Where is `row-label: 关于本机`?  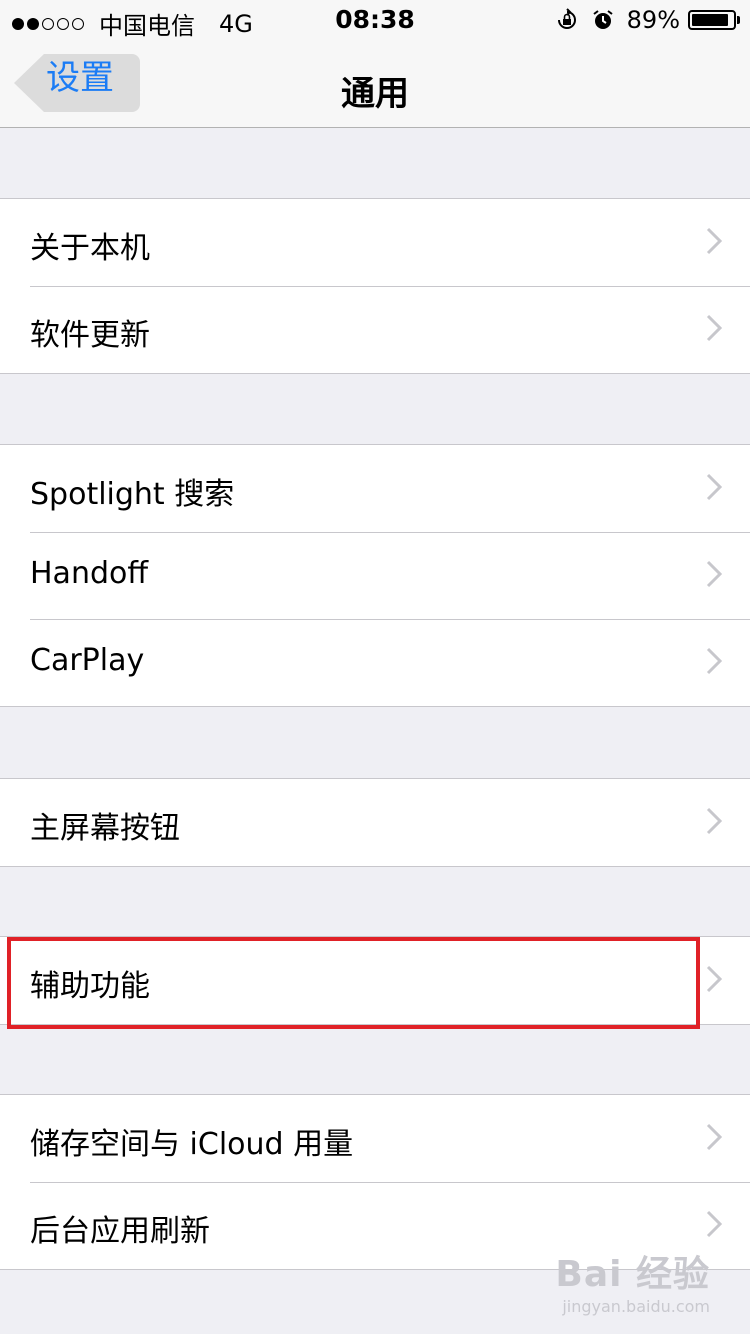
row-label: 关于本机 is located at coordinates (90, 248).